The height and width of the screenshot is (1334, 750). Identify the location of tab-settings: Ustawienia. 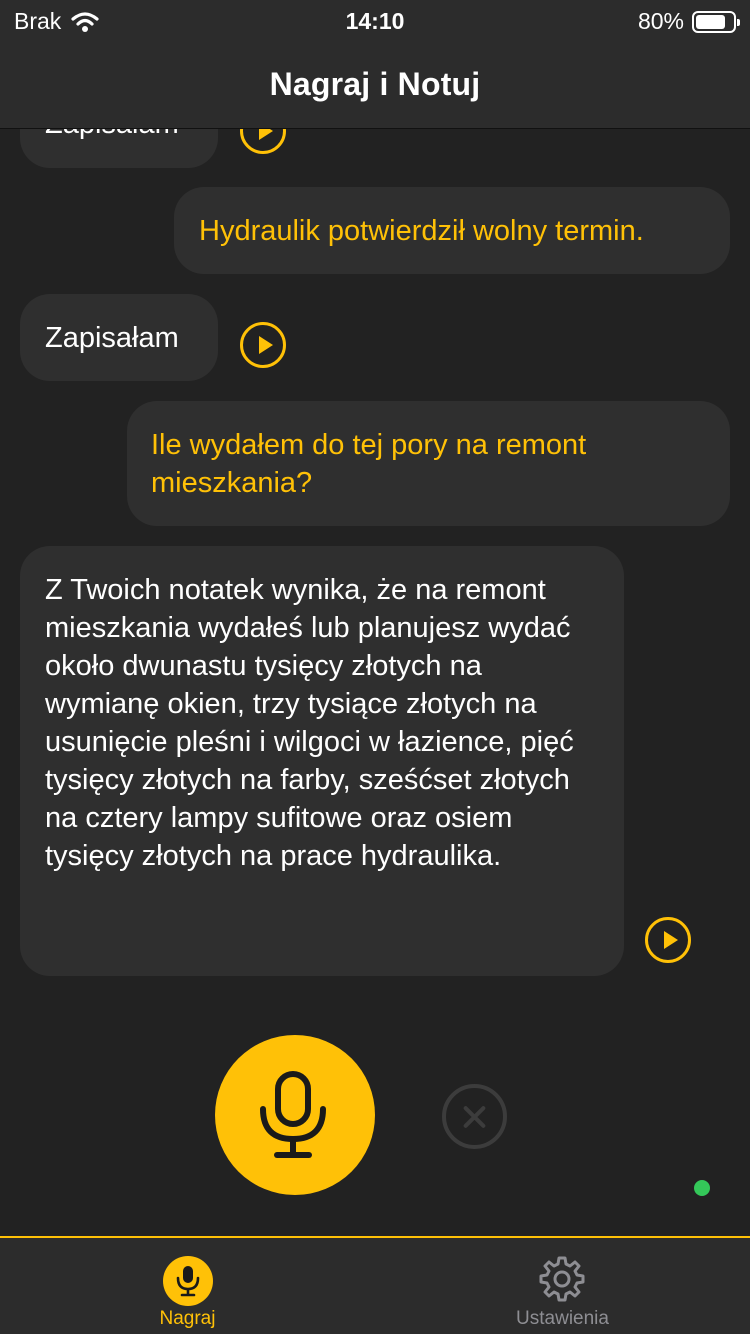
(562, 1286).